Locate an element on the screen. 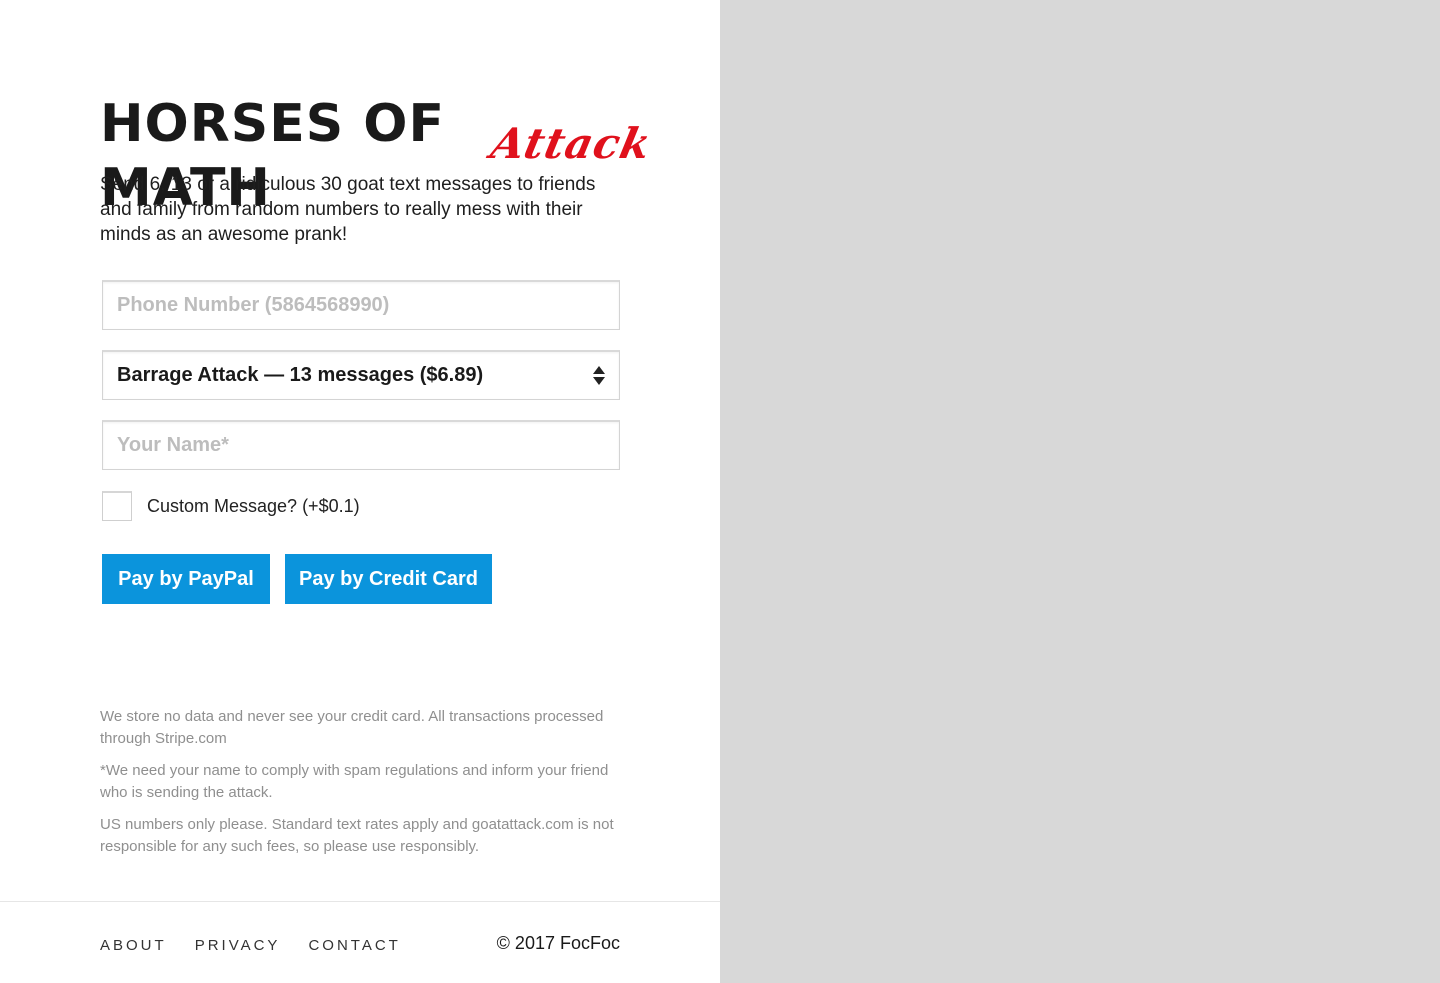  footer-link-privacy: PRIVACY is located at coordinates (238, 945).